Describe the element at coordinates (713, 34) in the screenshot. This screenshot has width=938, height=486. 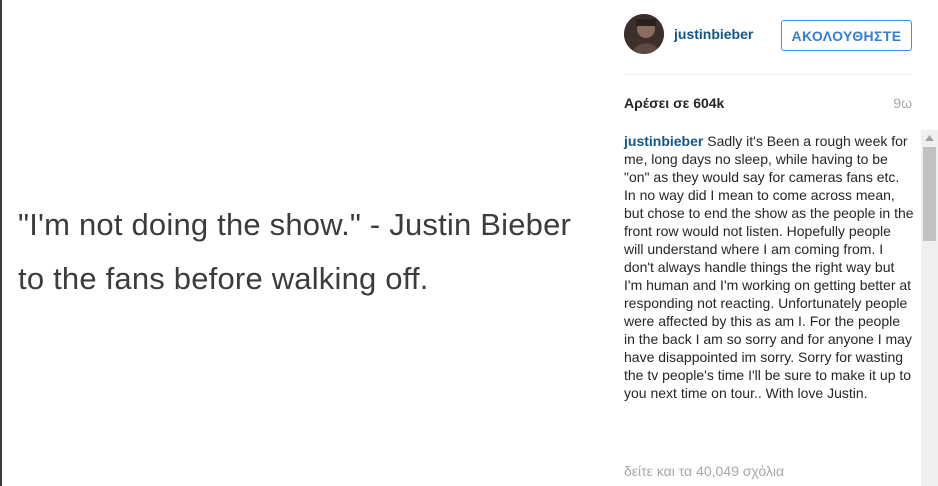
I see `post-author-username: justinbieber` at that location.